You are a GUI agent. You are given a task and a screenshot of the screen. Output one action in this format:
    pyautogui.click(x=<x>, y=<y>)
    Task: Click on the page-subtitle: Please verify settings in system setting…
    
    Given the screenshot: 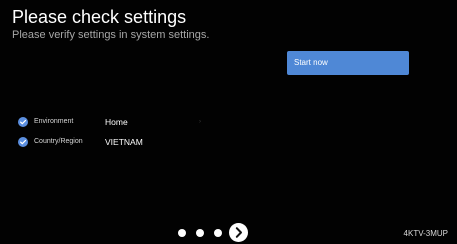 What is the action you would take?
    pyautogui.click(x=111, y=35)
    